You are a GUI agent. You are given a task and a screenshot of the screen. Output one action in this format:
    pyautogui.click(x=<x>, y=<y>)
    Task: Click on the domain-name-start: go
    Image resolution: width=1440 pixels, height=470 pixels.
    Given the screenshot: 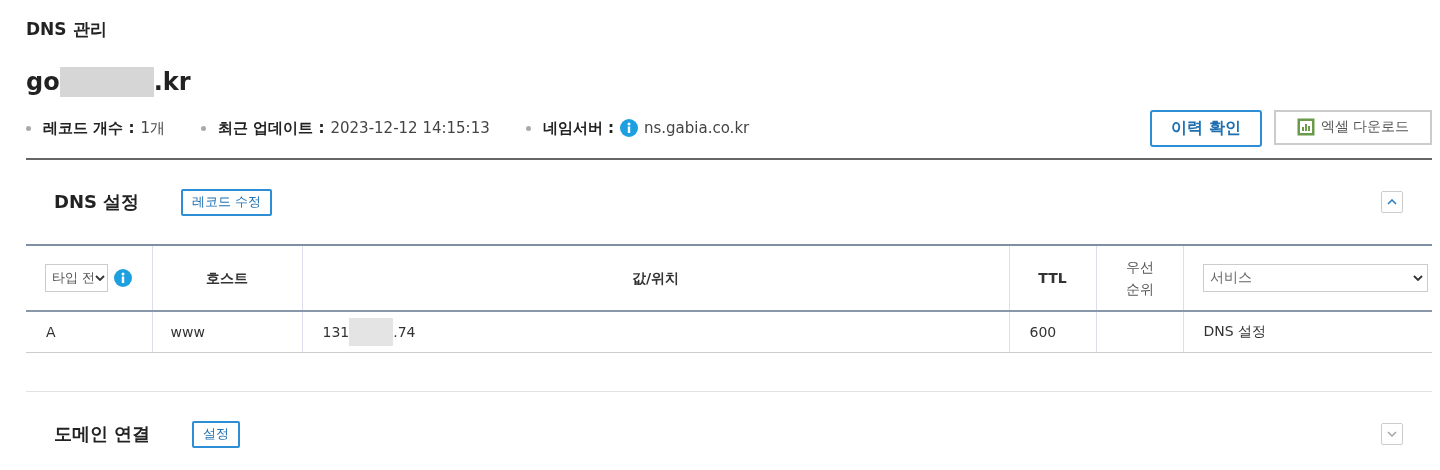 What is the action you would take?
    pyautogui.click(x=43, y=82)
    